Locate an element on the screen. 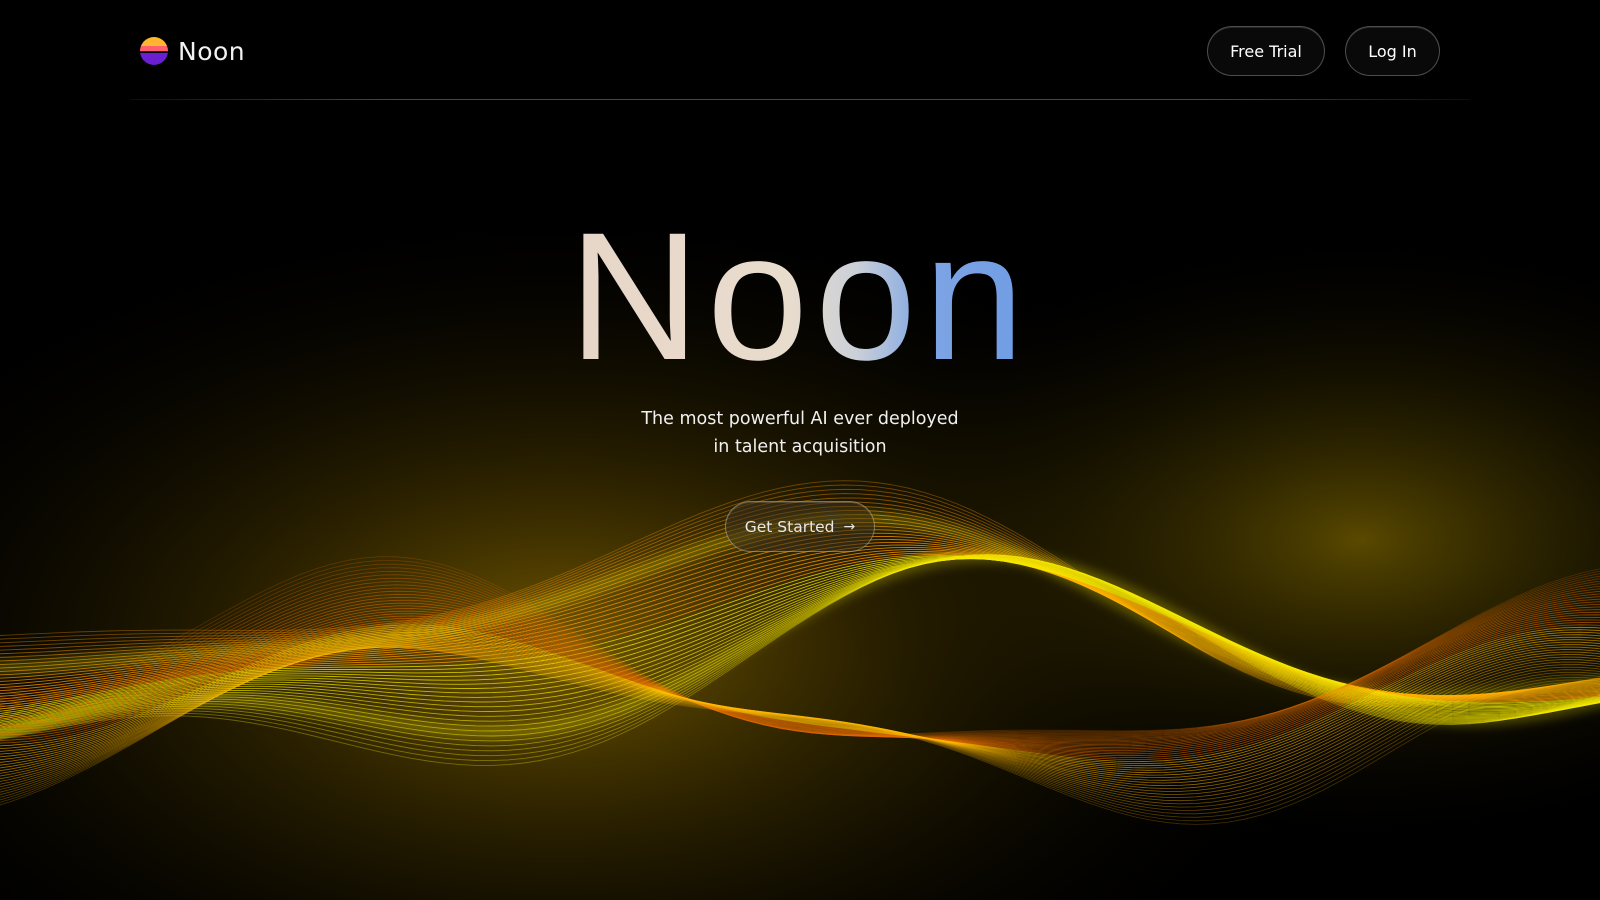  login-button: Log In is located at coordinates (1392, 51).